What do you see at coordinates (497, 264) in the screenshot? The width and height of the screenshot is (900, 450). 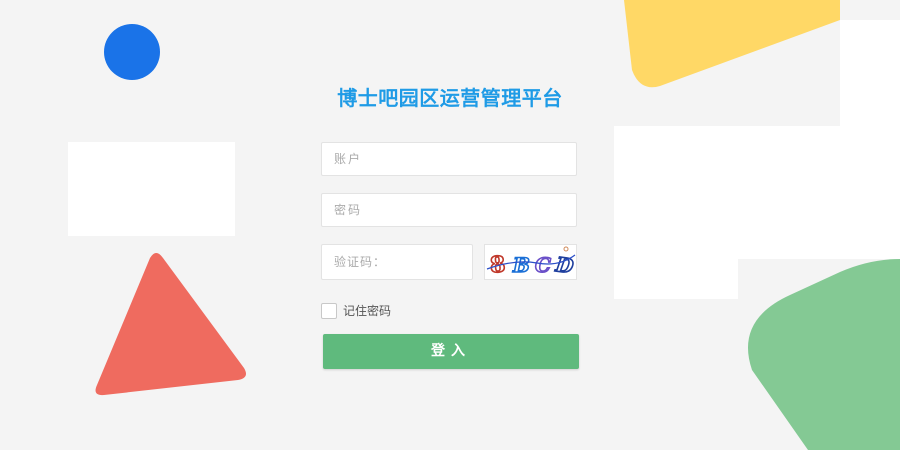 I see `captcha-char-1: 8` at bounding box center [497, 264].